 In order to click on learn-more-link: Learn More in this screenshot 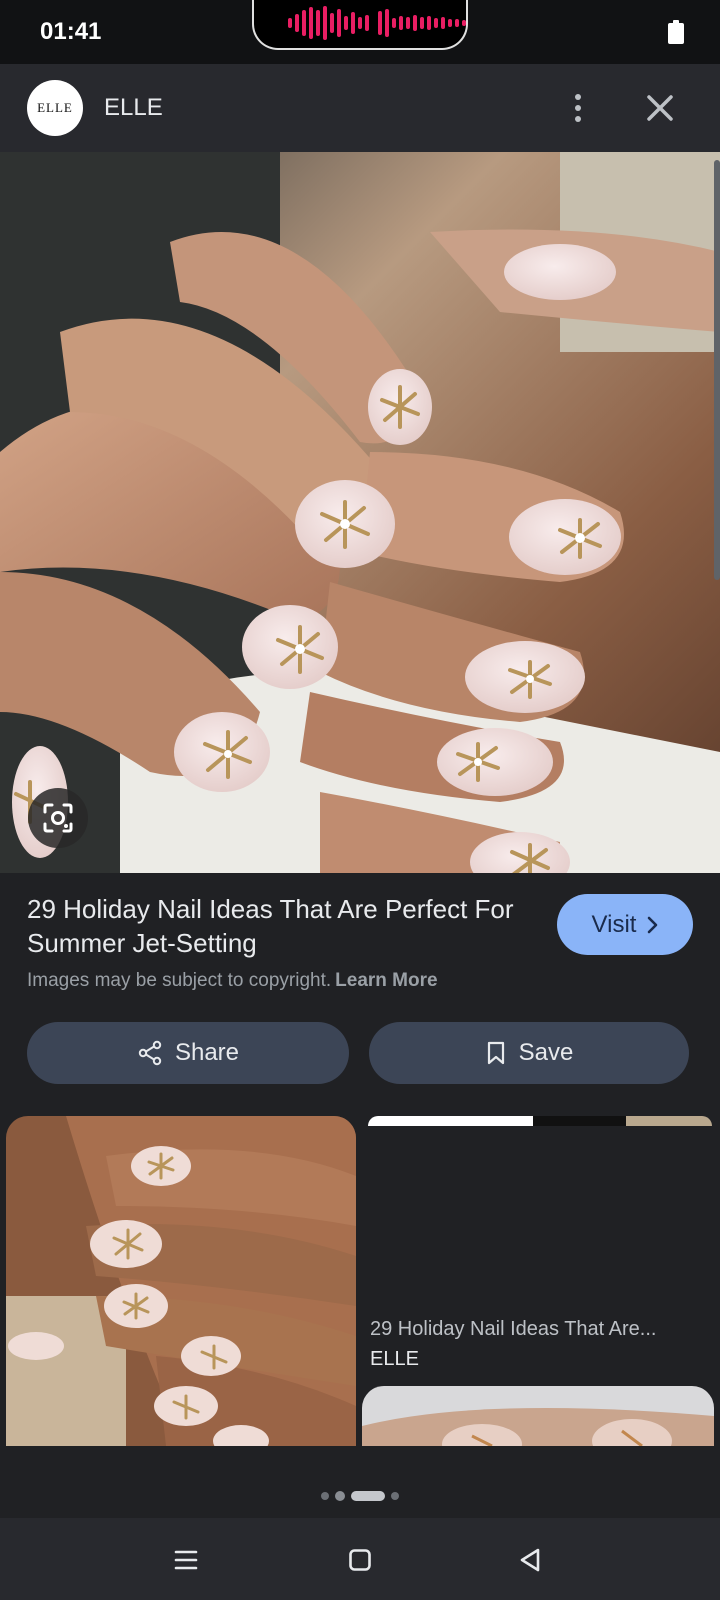, I will do `click(386, 980)`.